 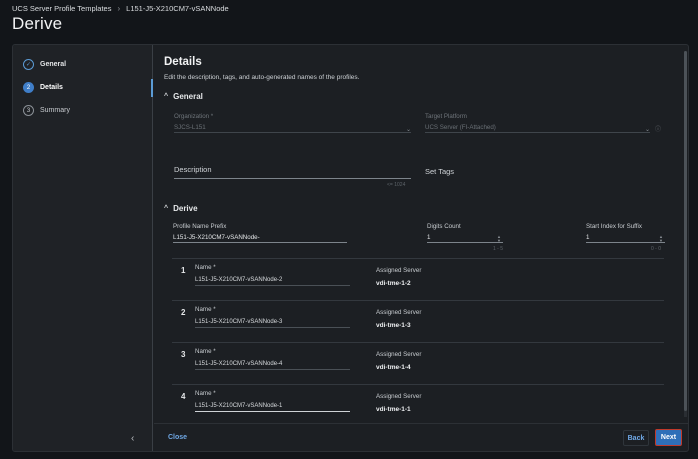 What do you see at coordinates (194, 116) in the screenshot?
I see `organization-label: Organization *` at bounding box center [194, 116].